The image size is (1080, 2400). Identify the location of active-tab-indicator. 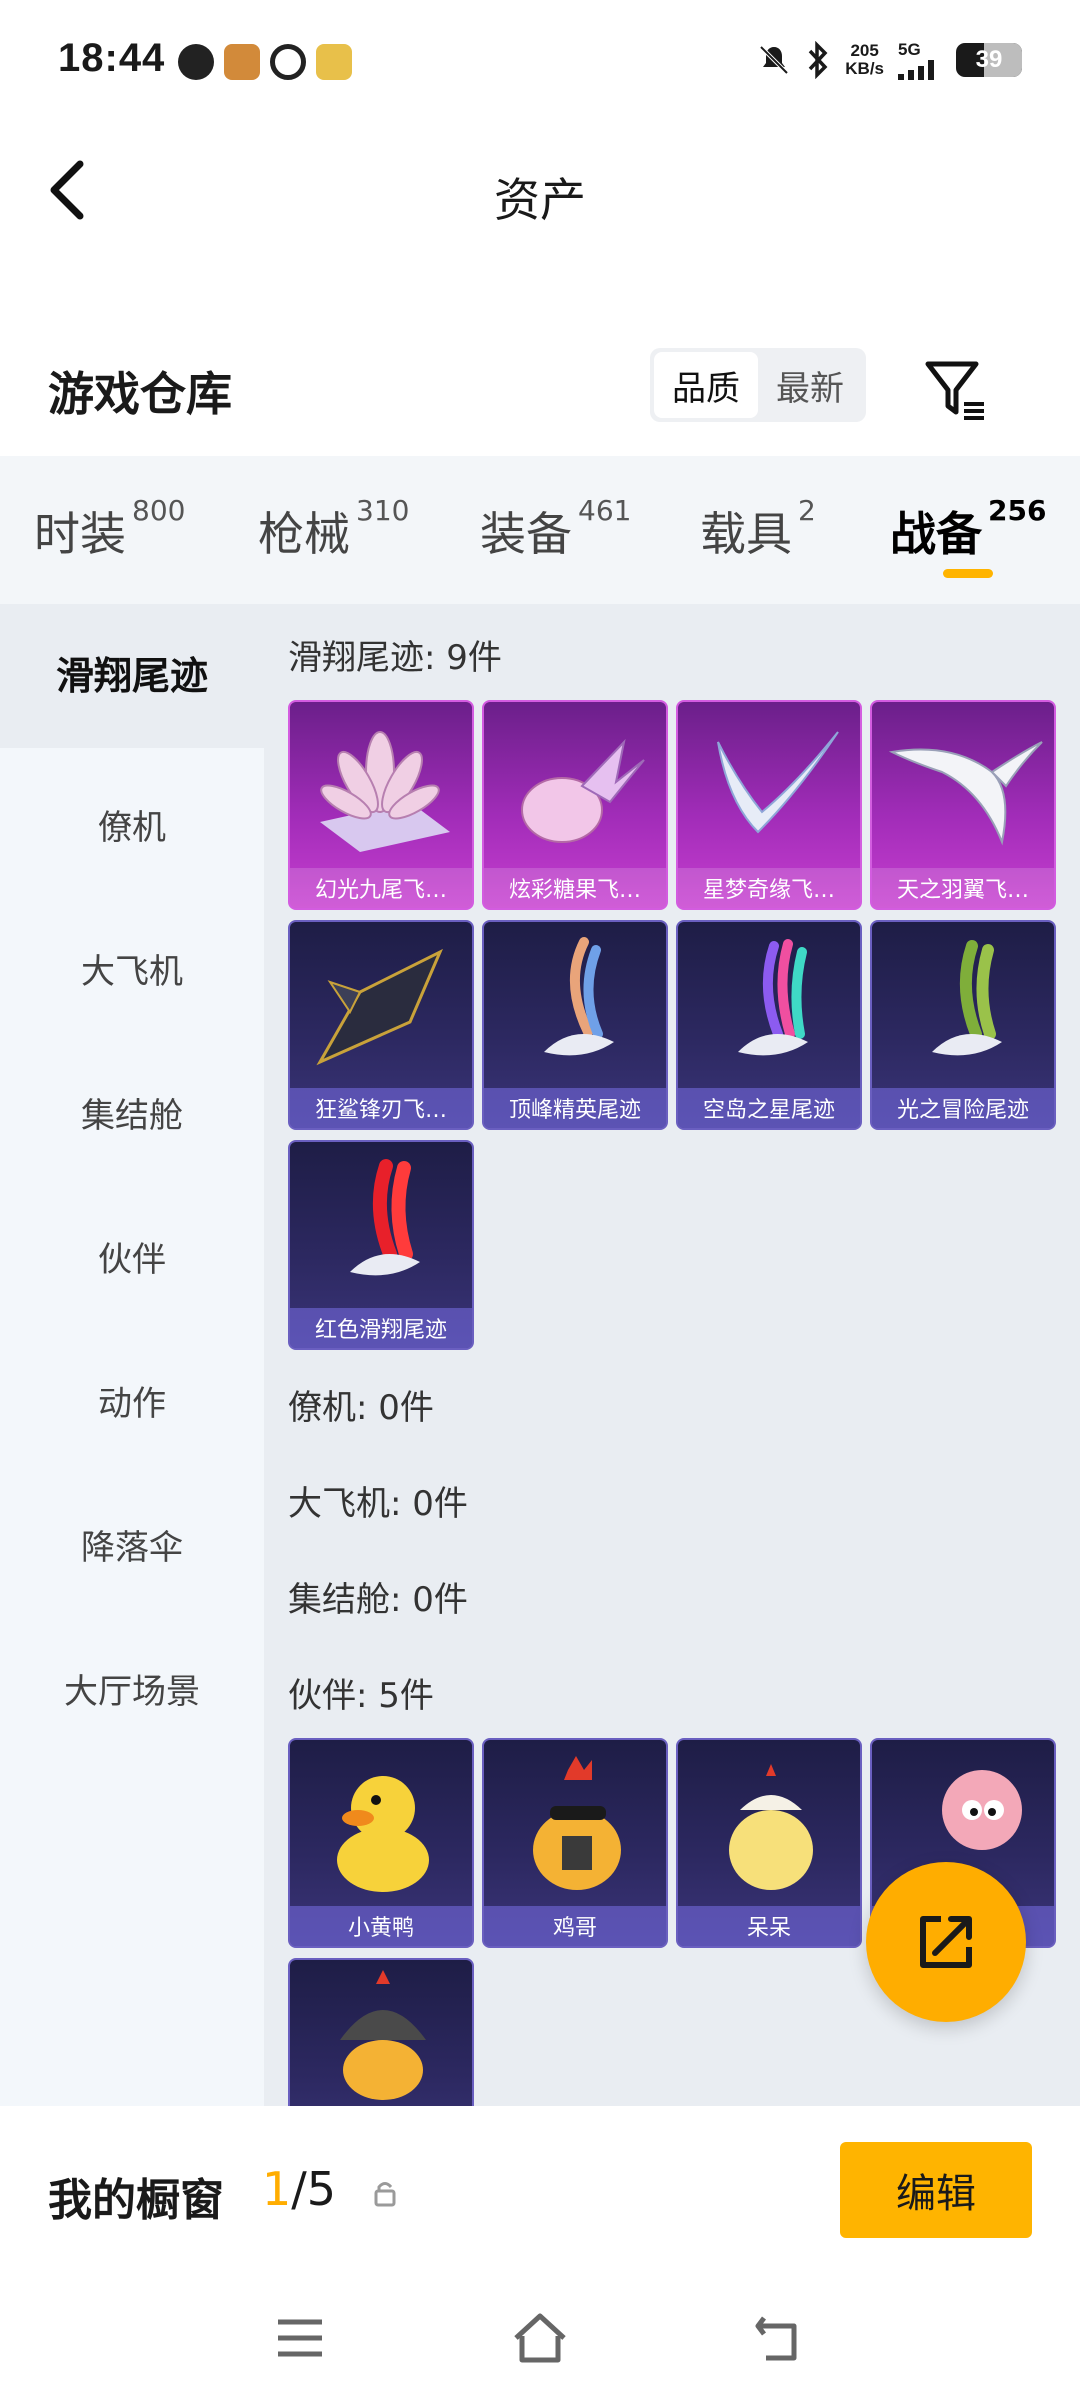
(968, 573).